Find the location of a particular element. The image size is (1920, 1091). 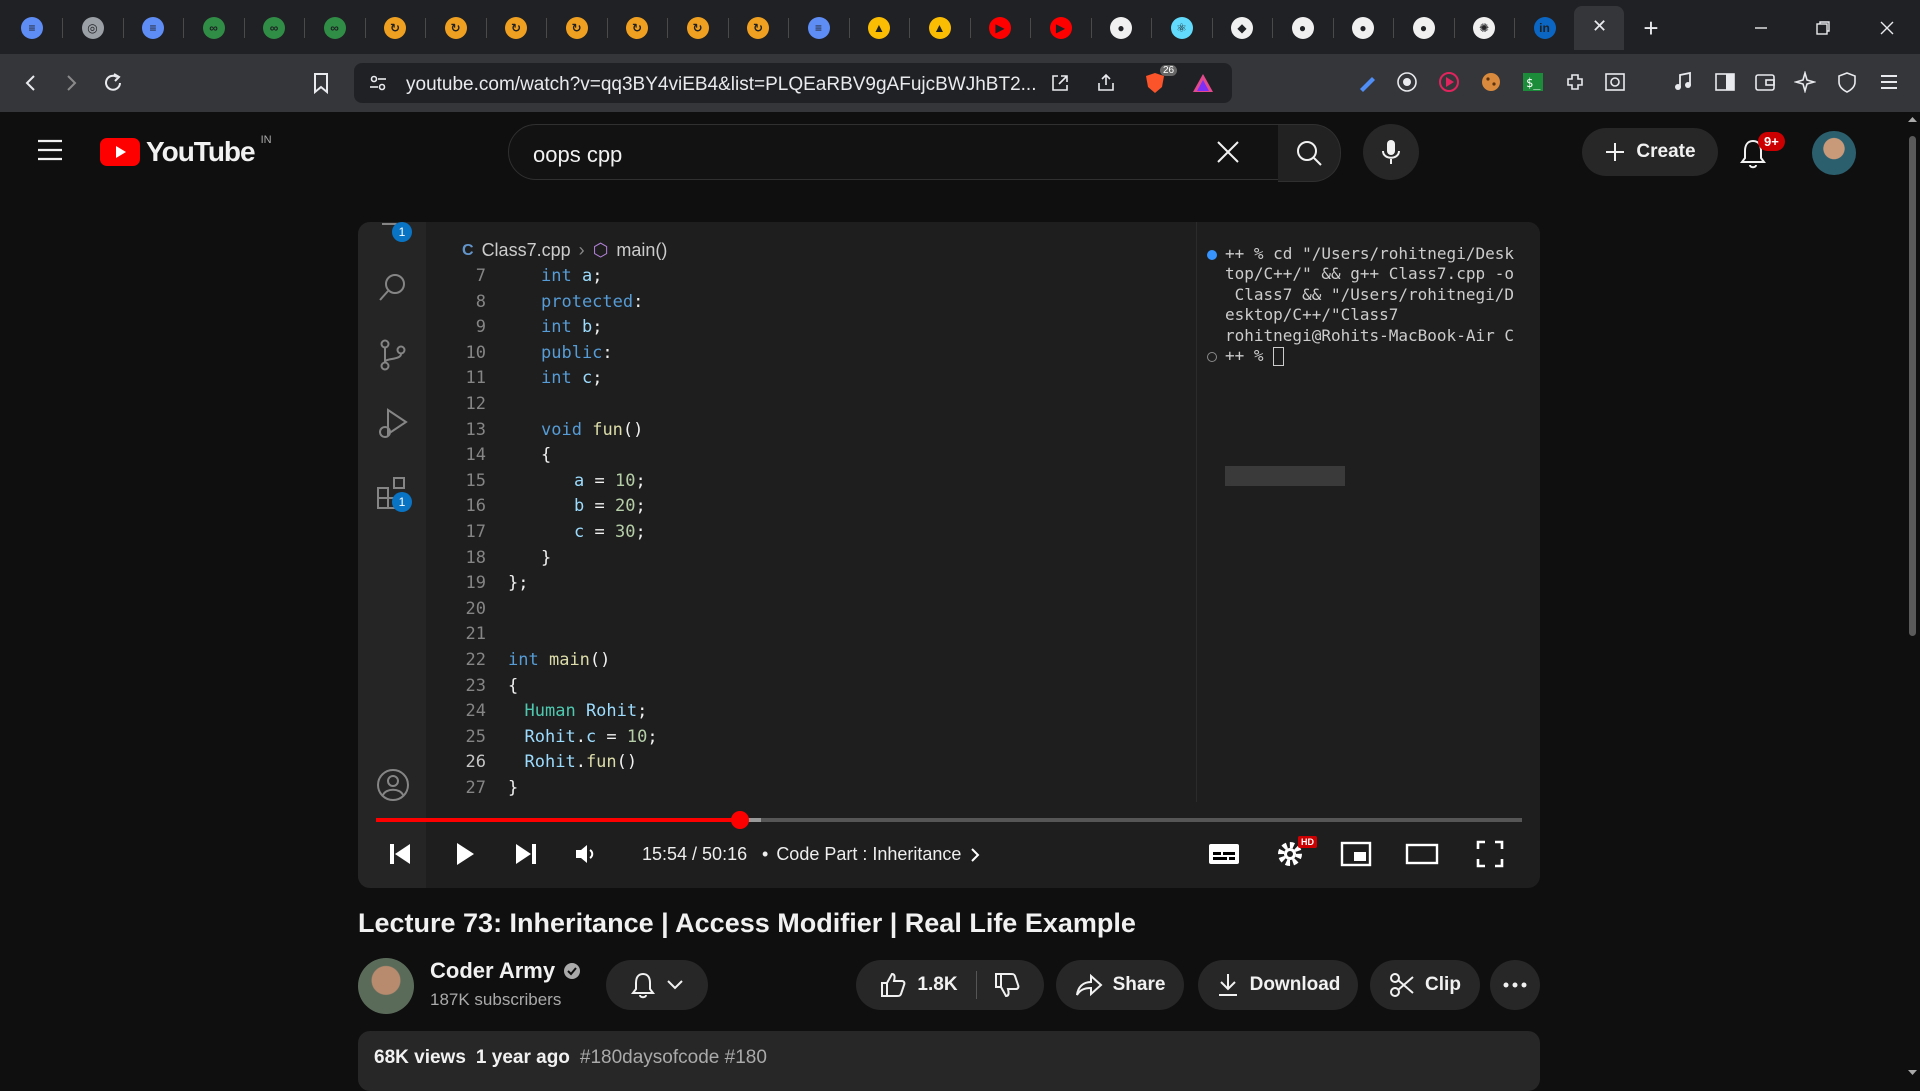

subtitles-button is located at coordinates (1224, 854).